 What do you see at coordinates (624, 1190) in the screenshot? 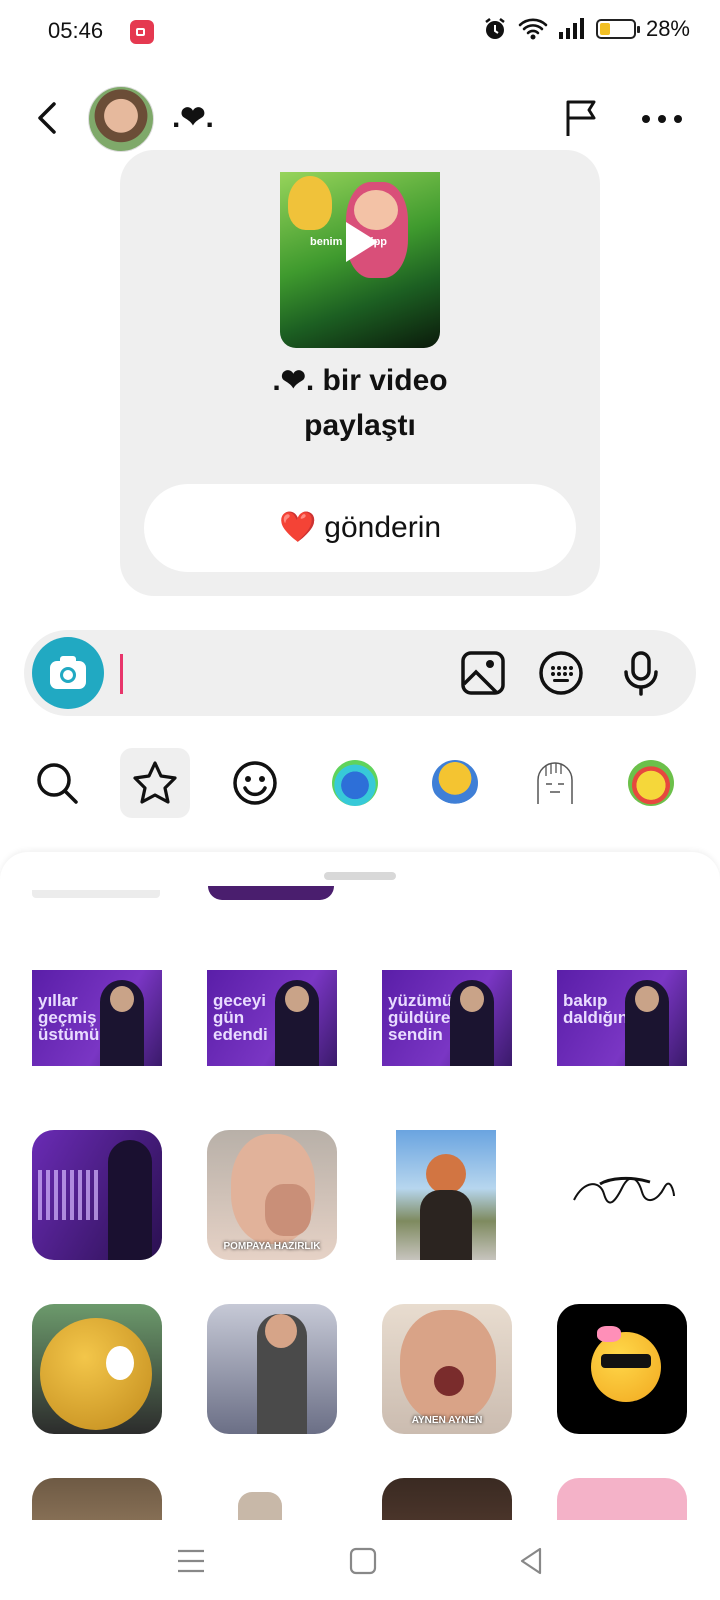
I see `signature-sticker-icon` at bounding box center [624, 1190].